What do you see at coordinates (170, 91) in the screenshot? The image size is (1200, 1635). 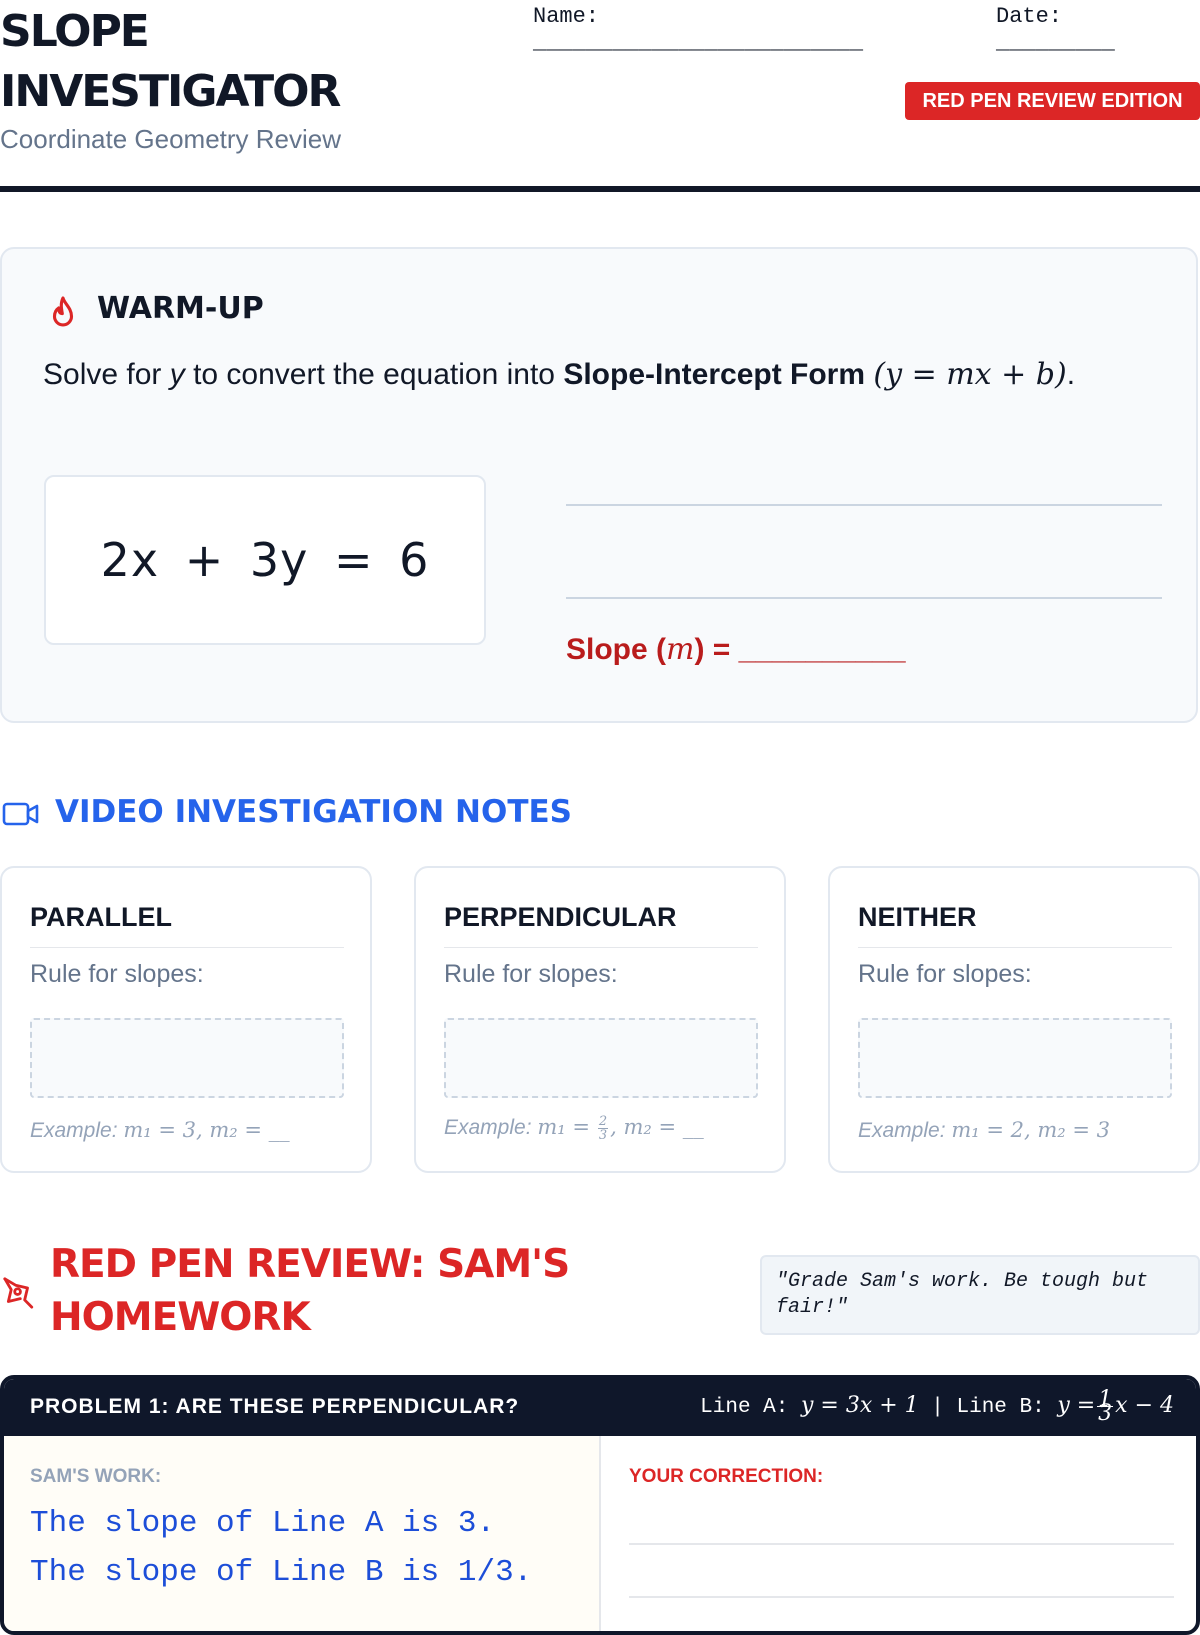 I see `title-line-2: INVESTIGATOR` at bounding box center [170, 91].